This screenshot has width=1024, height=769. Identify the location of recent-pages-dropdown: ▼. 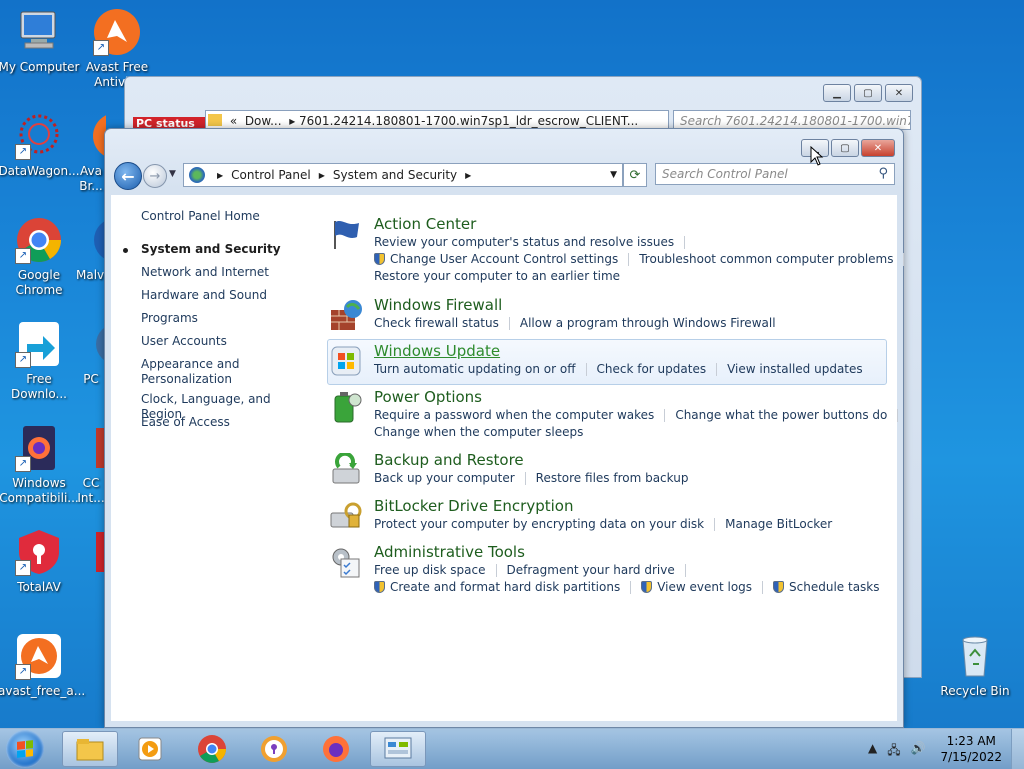
(172, 174).